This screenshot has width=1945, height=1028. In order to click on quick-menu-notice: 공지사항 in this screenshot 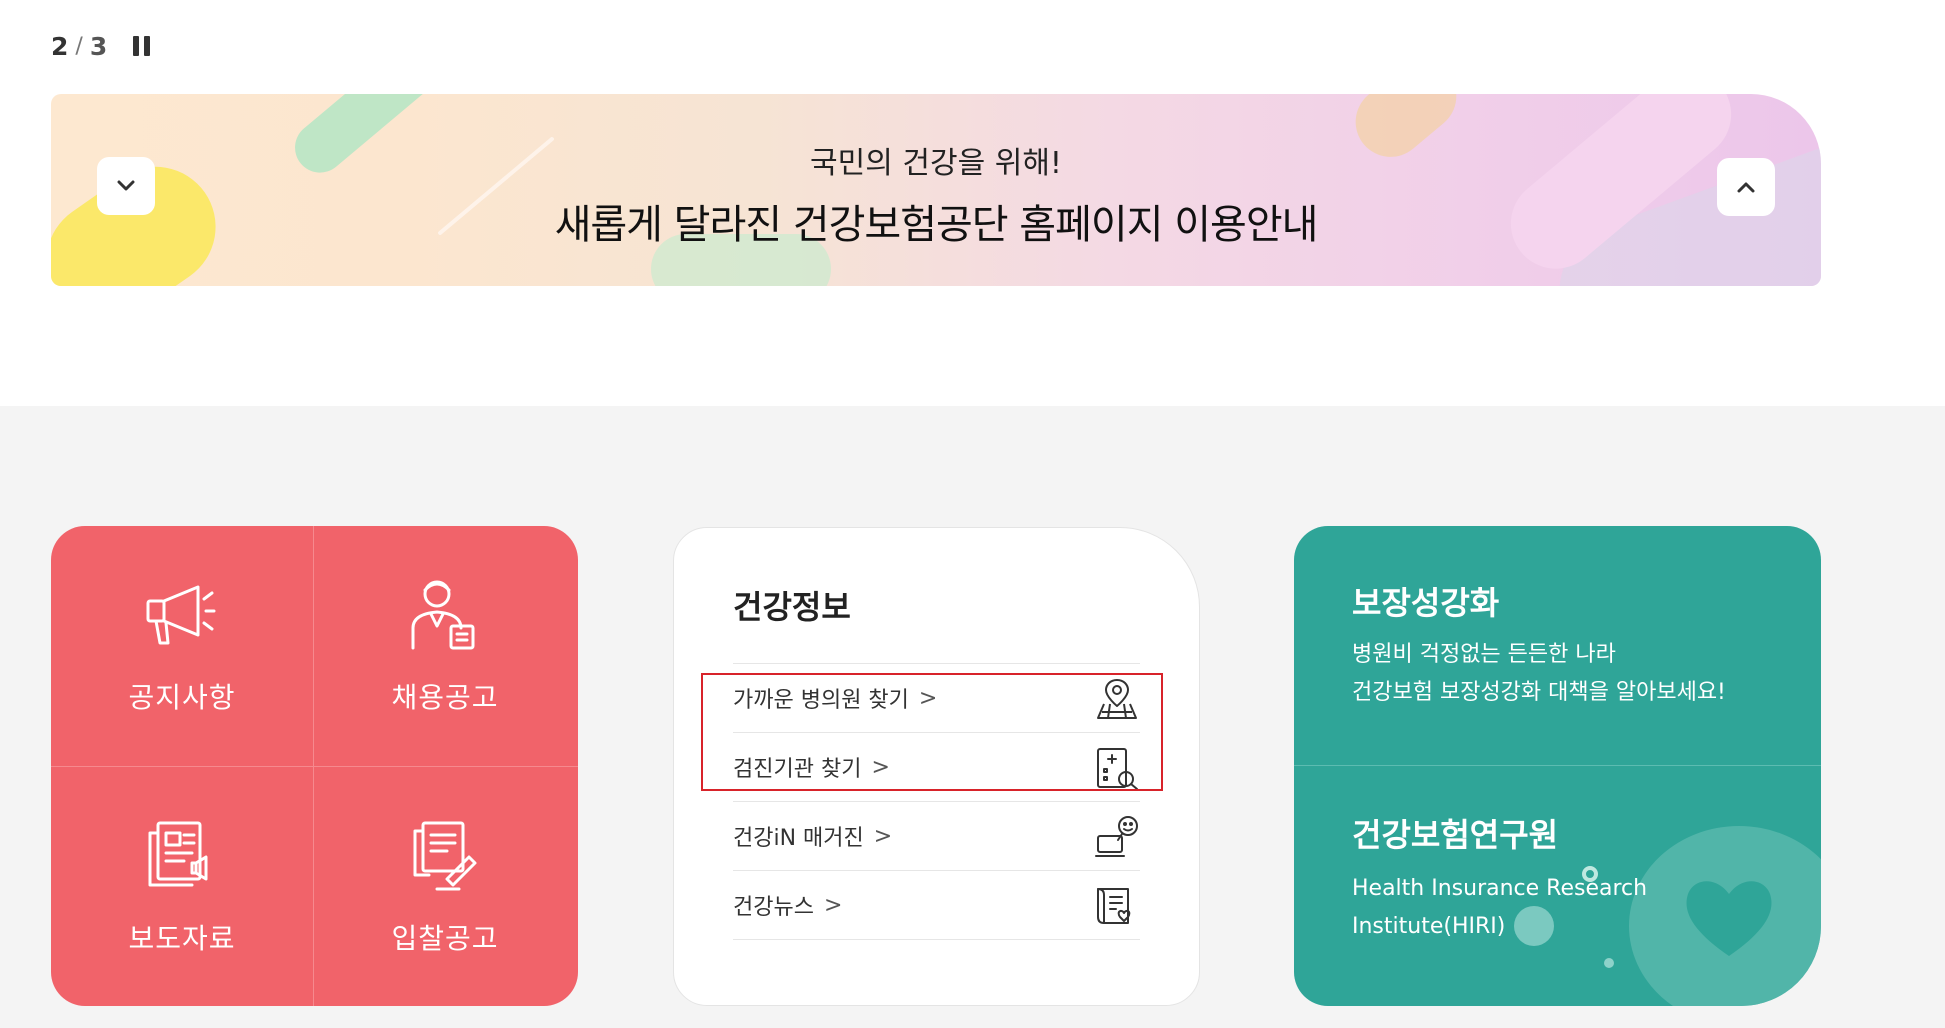, I will do `click(182, 646)`.